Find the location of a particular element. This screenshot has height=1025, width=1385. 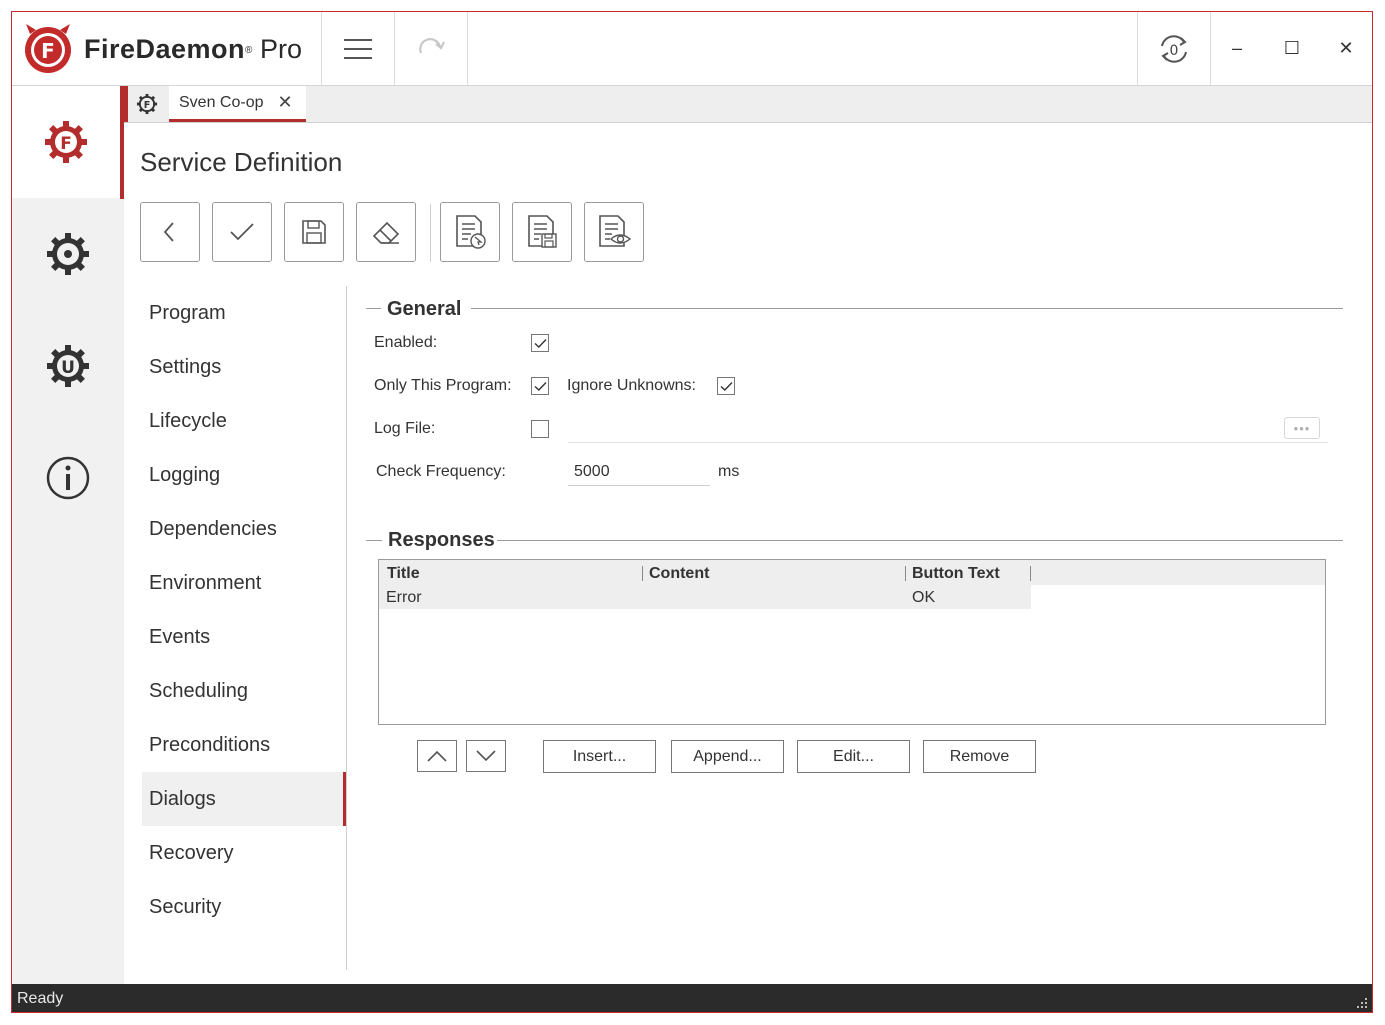

page-title: Service Definition is located at coordinates (241, 162).